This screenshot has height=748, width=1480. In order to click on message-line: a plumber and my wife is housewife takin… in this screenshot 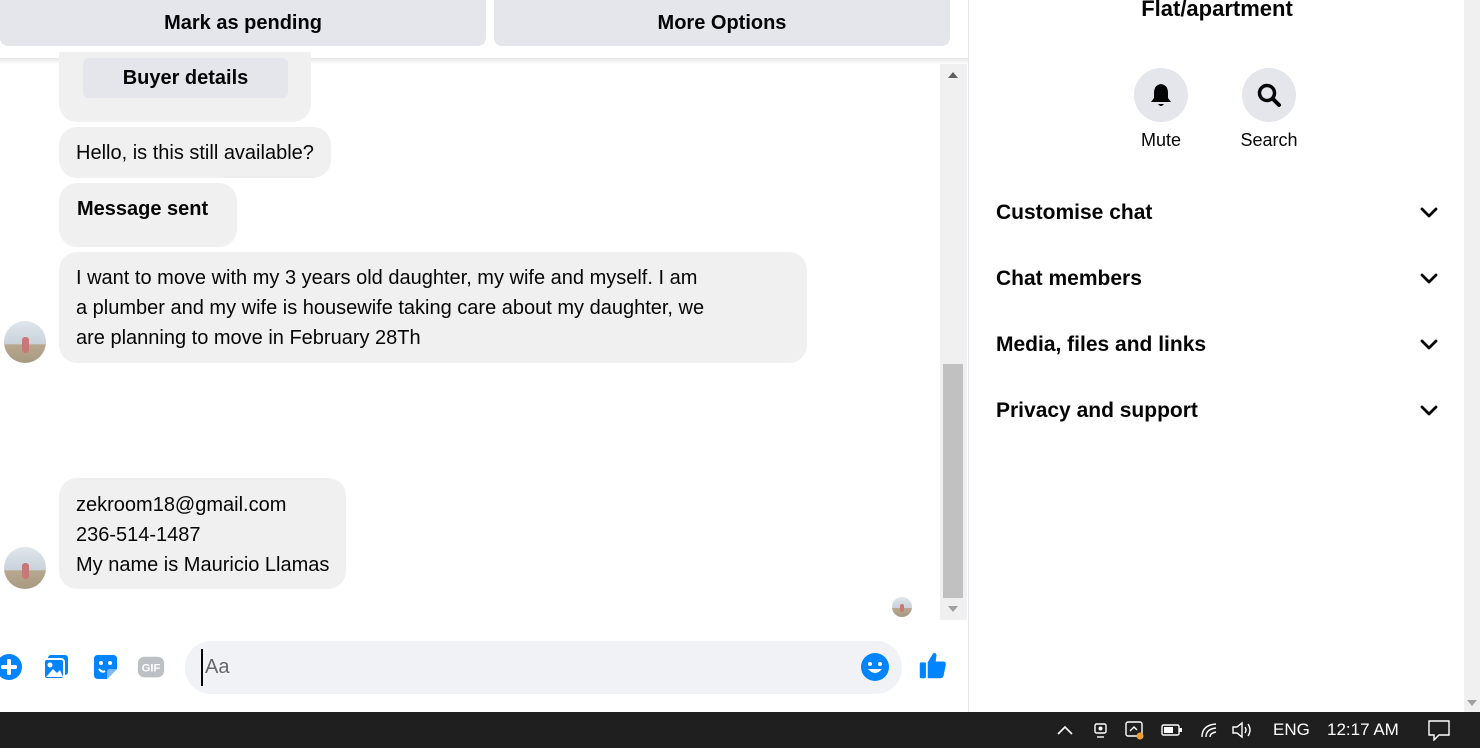, I will do `click(390, 308)`.